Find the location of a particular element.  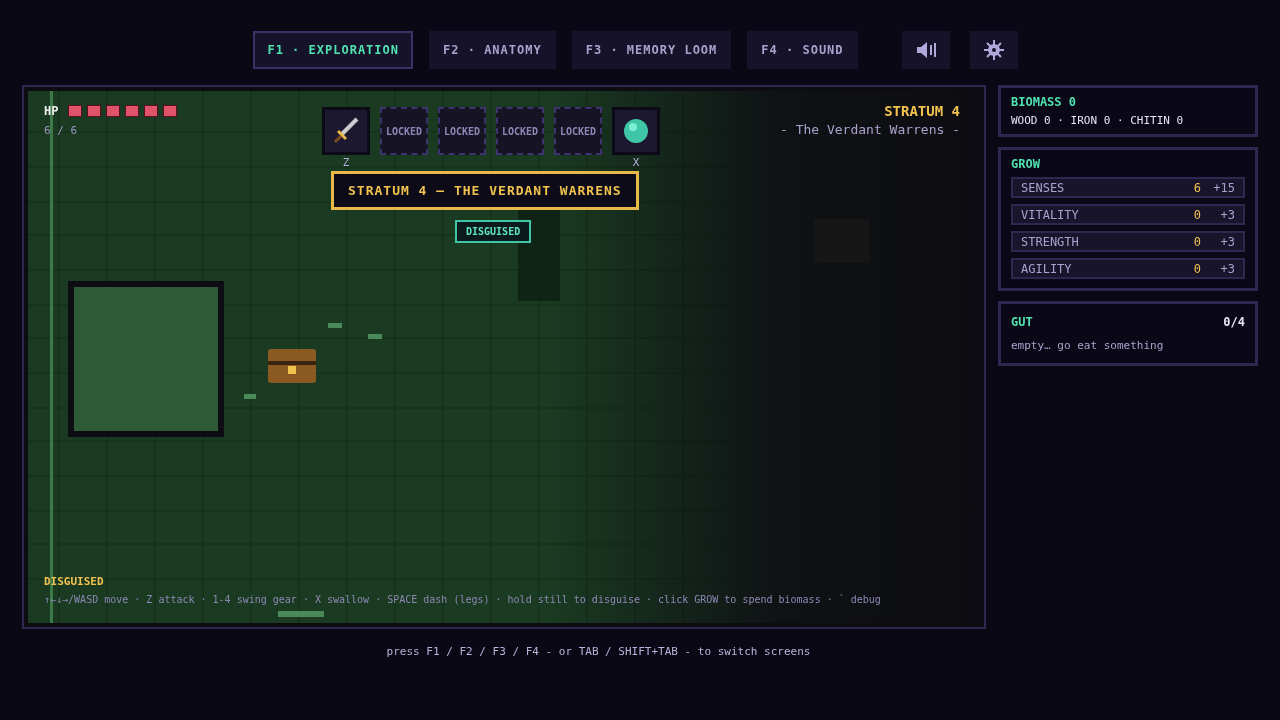

hp-label: HP is located at coordinates (51, 111).